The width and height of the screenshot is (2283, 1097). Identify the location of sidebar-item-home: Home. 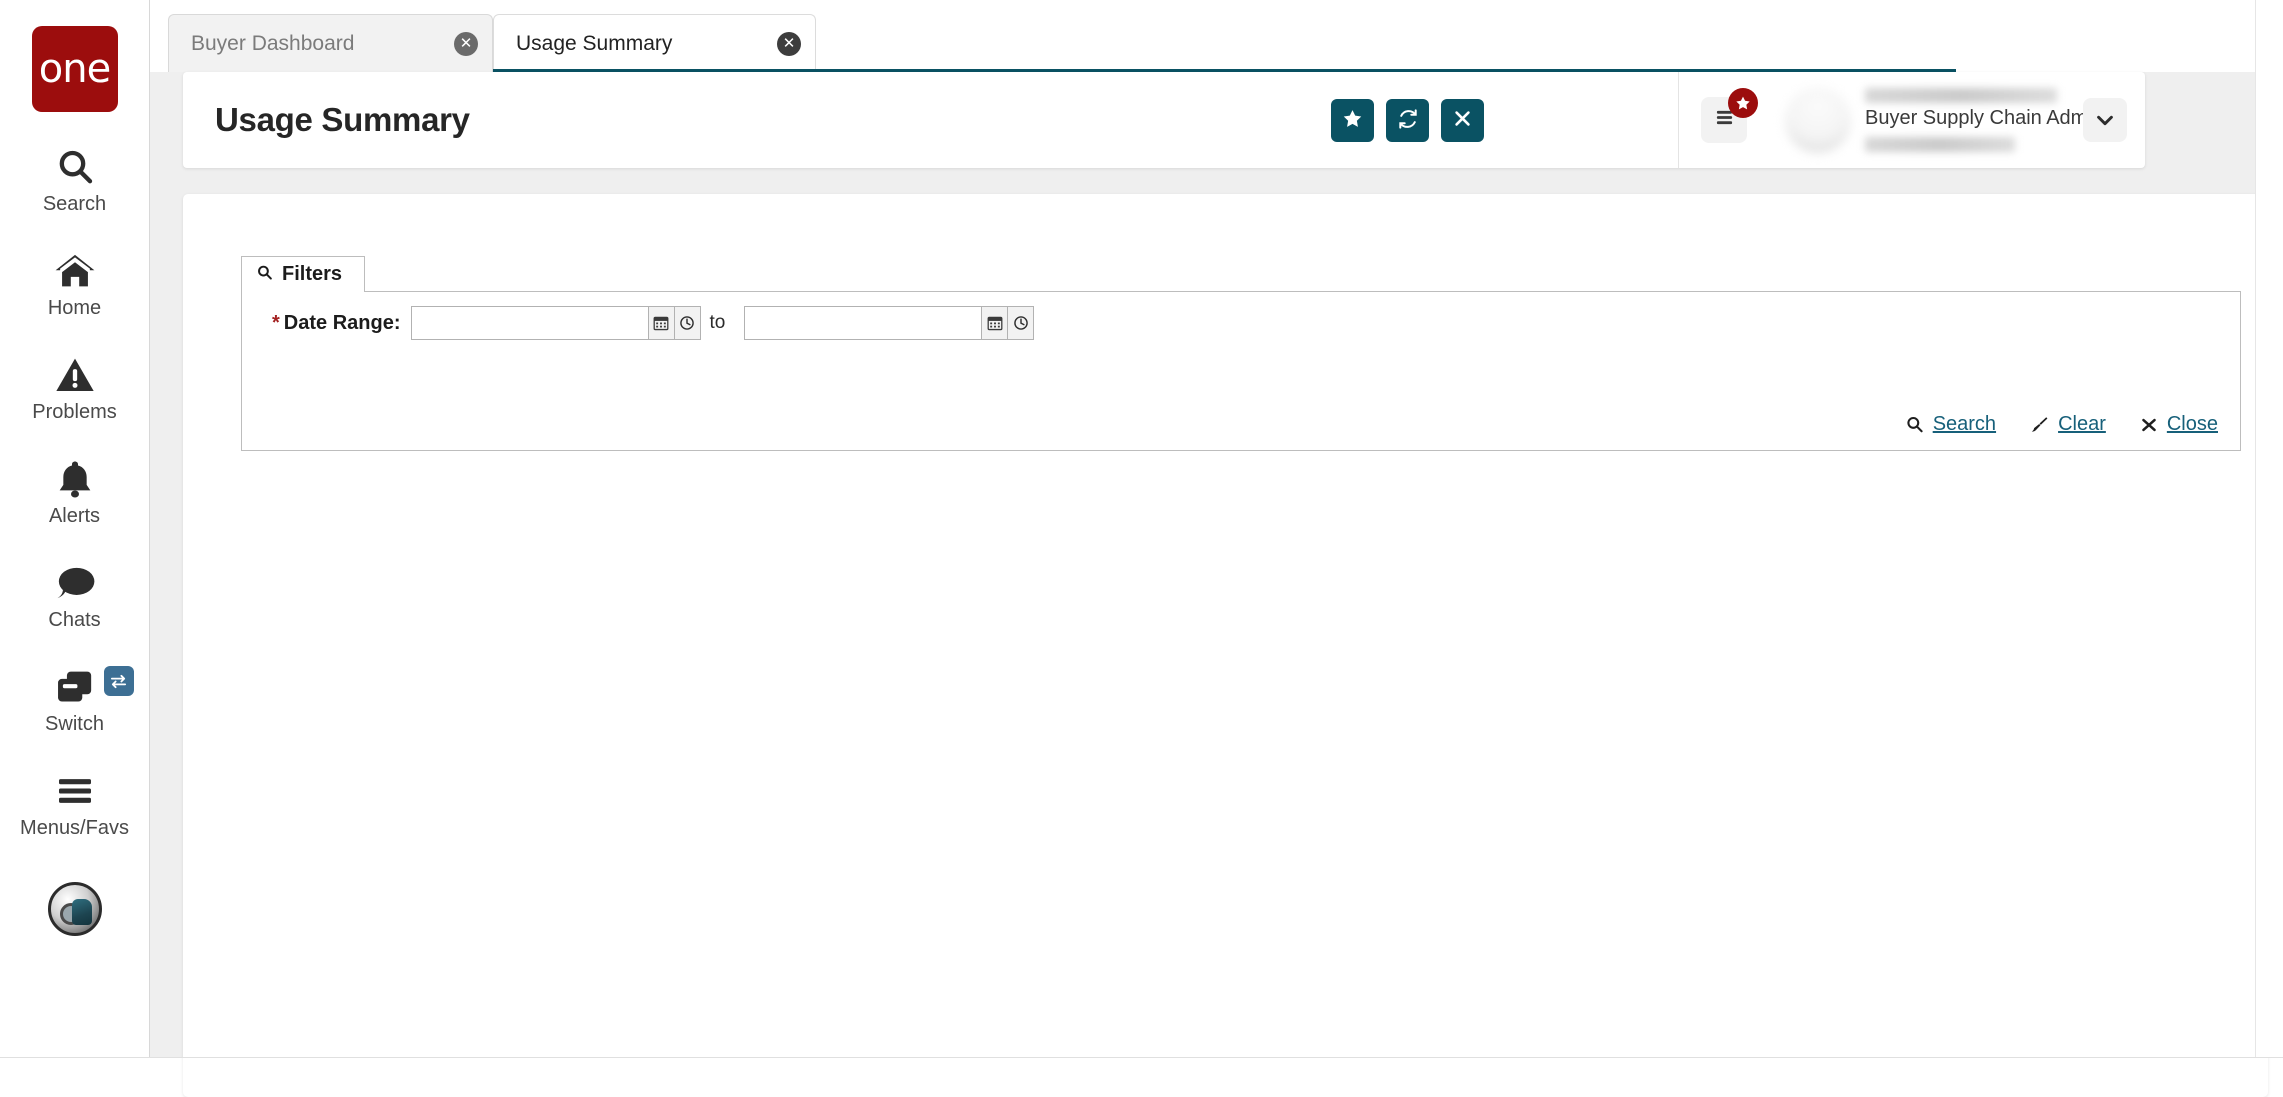
(75, 285).